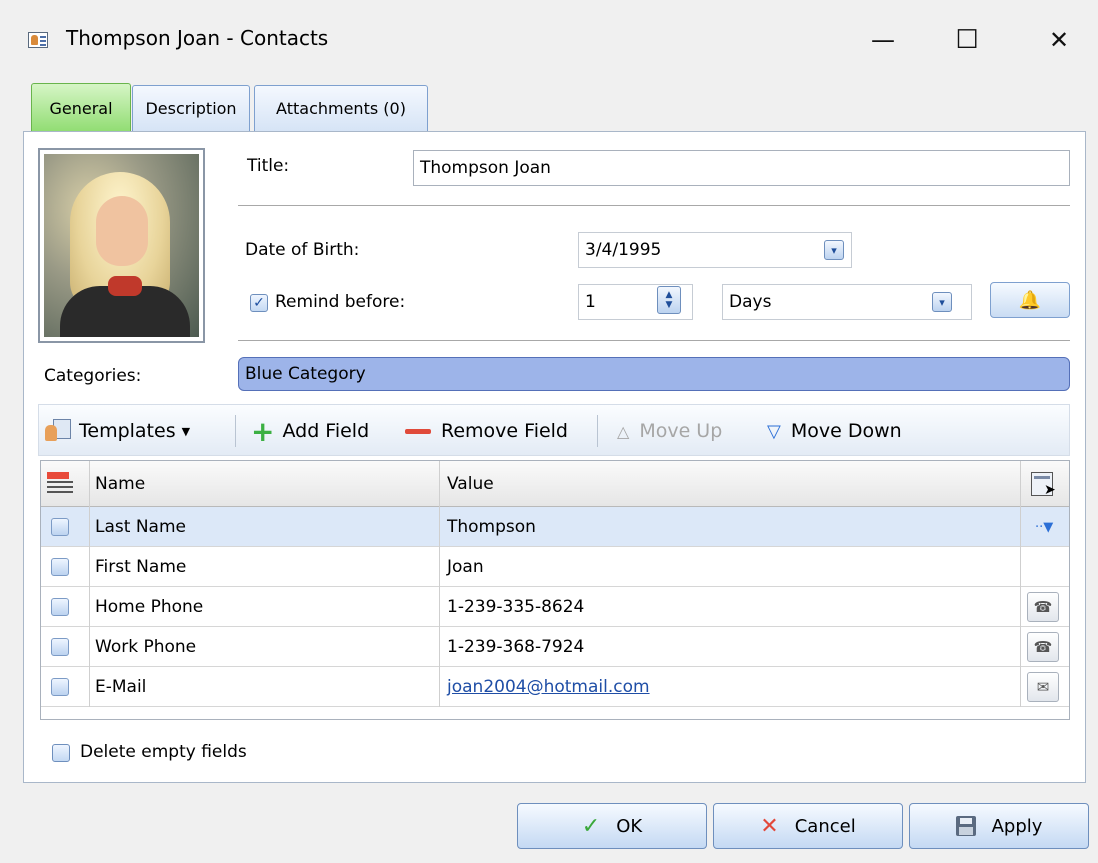 The image size is (1098, 863). What do you see at coordinates (965, 826) in the screenshot?
I see `floppy-disk-icon` at bounding box center [965, 826].